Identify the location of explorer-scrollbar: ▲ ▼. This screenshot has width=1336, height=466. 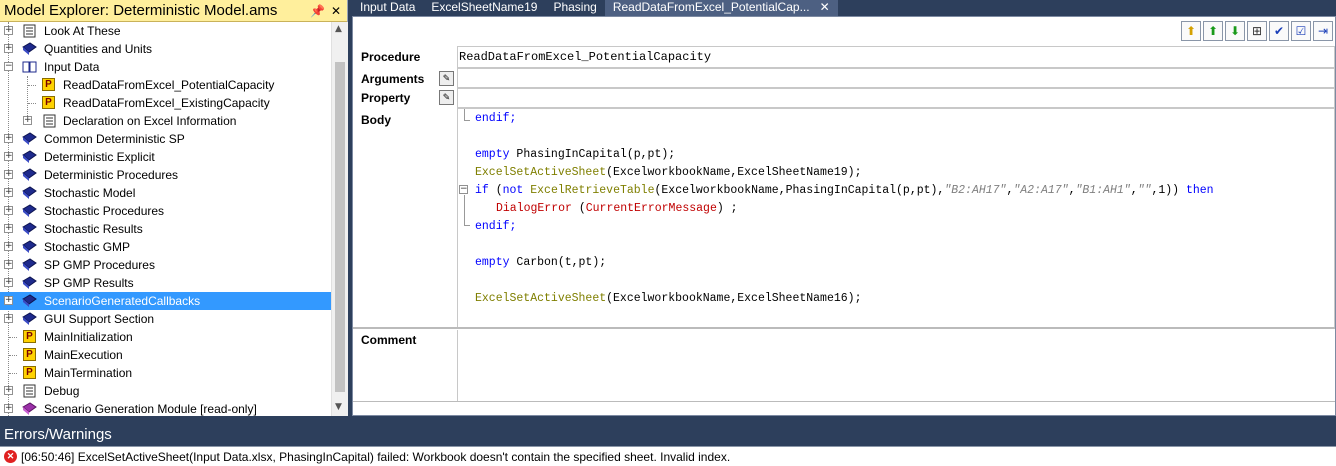
(339, 219).